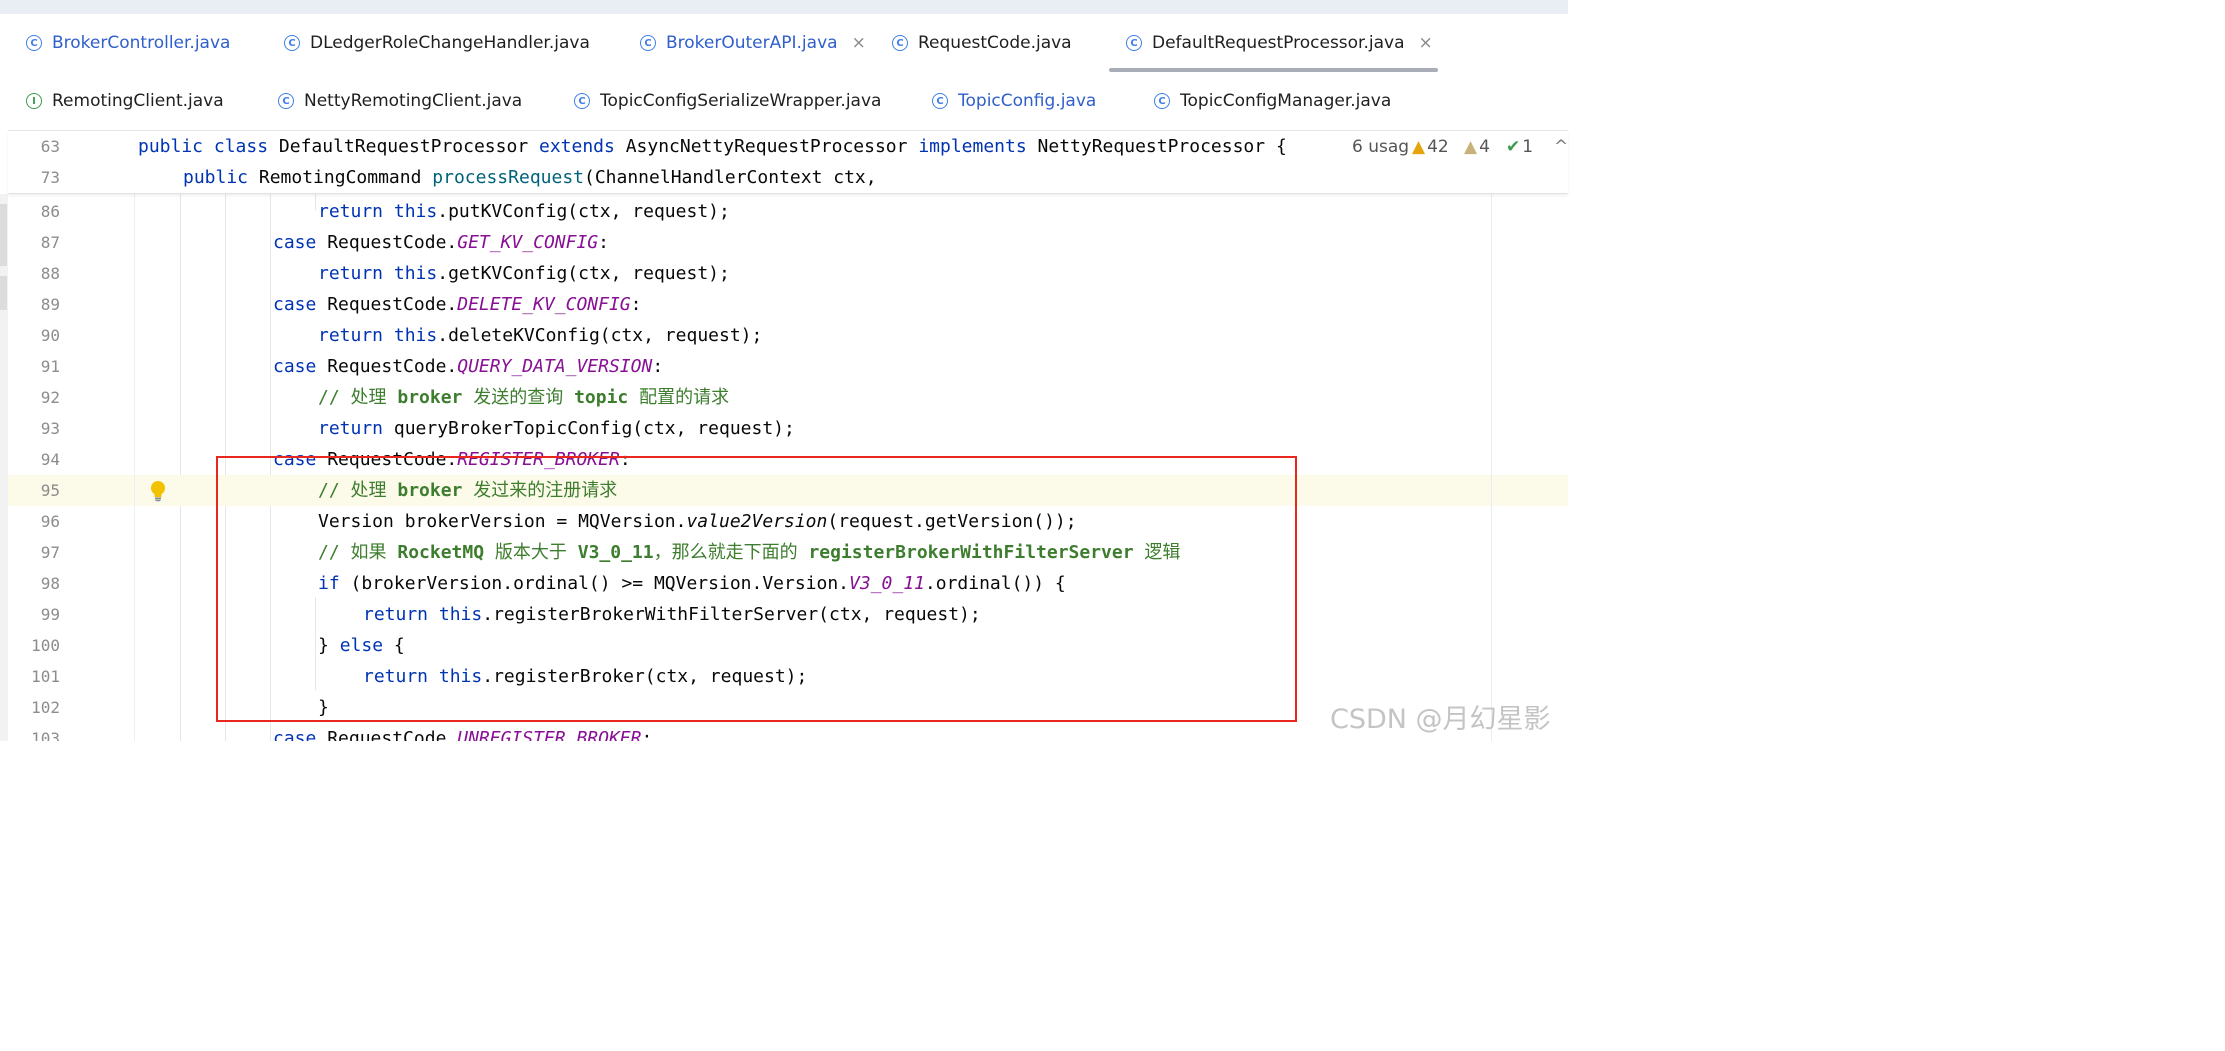  I want to click on warnings-counter: ▲ 42, so click(1430, 146).